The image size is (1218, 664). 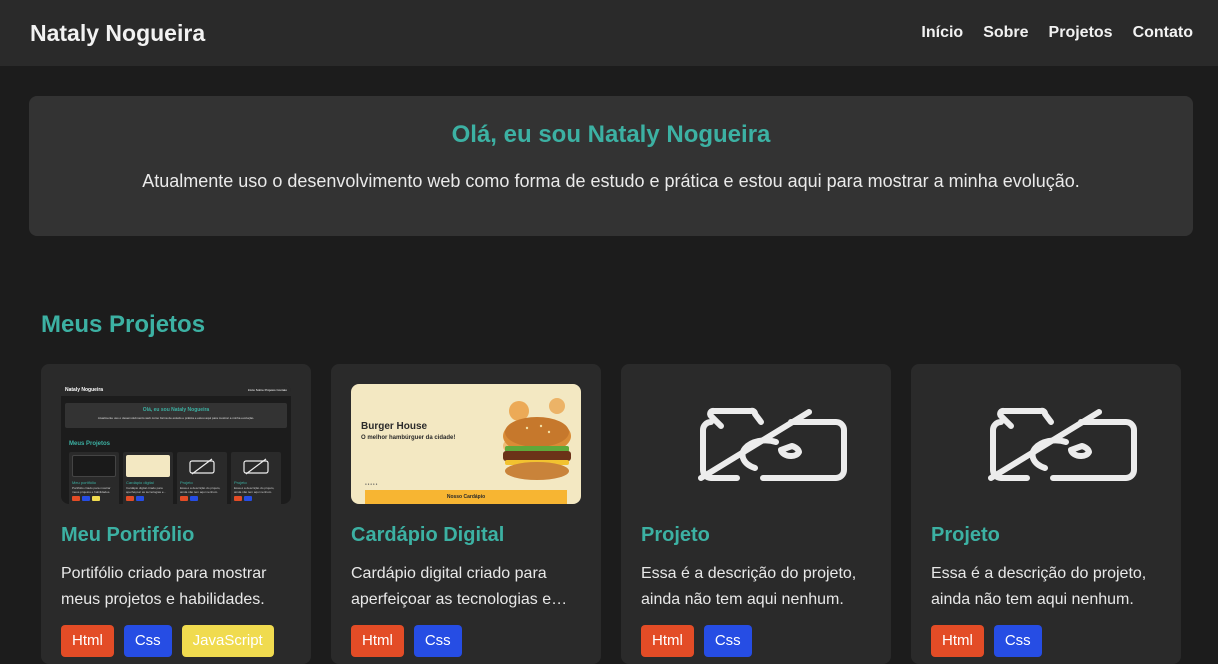 What do you see at coordinates (1005, 33) in the screenshot?
I see `nav-link-sobre: Sobre` at bounding box center [1005, 33].